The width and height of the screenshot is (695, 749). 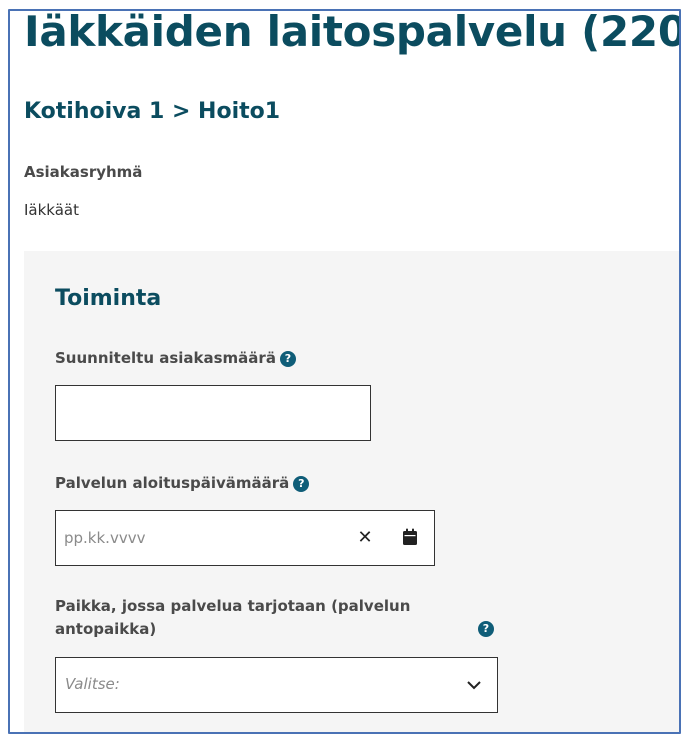 I want to click on section-title: Toiminta, so click(x=108, y=298).